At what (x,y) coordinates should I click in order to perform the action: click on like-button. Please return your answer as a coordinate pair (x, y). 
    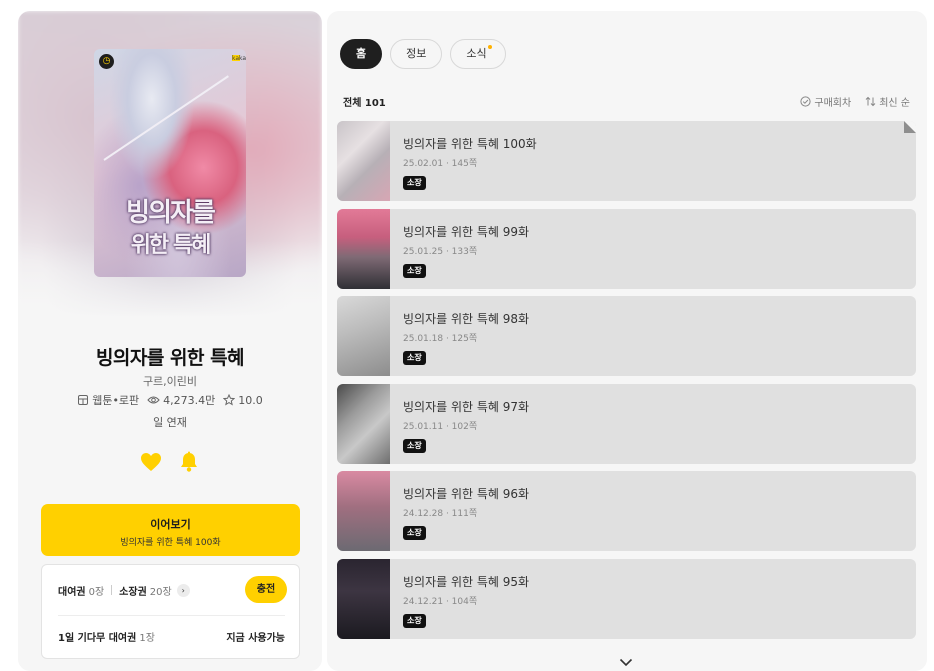
    Looking at the image, I should click on (151, 462).